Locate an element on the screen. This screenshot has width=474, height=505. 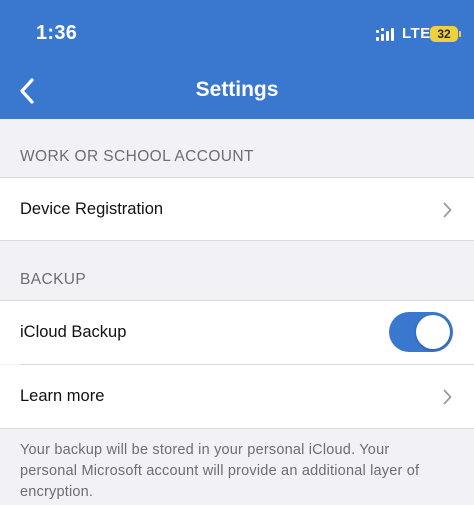
icloud-backup-row: iCloud Backup is located at coordinates (237, 332).